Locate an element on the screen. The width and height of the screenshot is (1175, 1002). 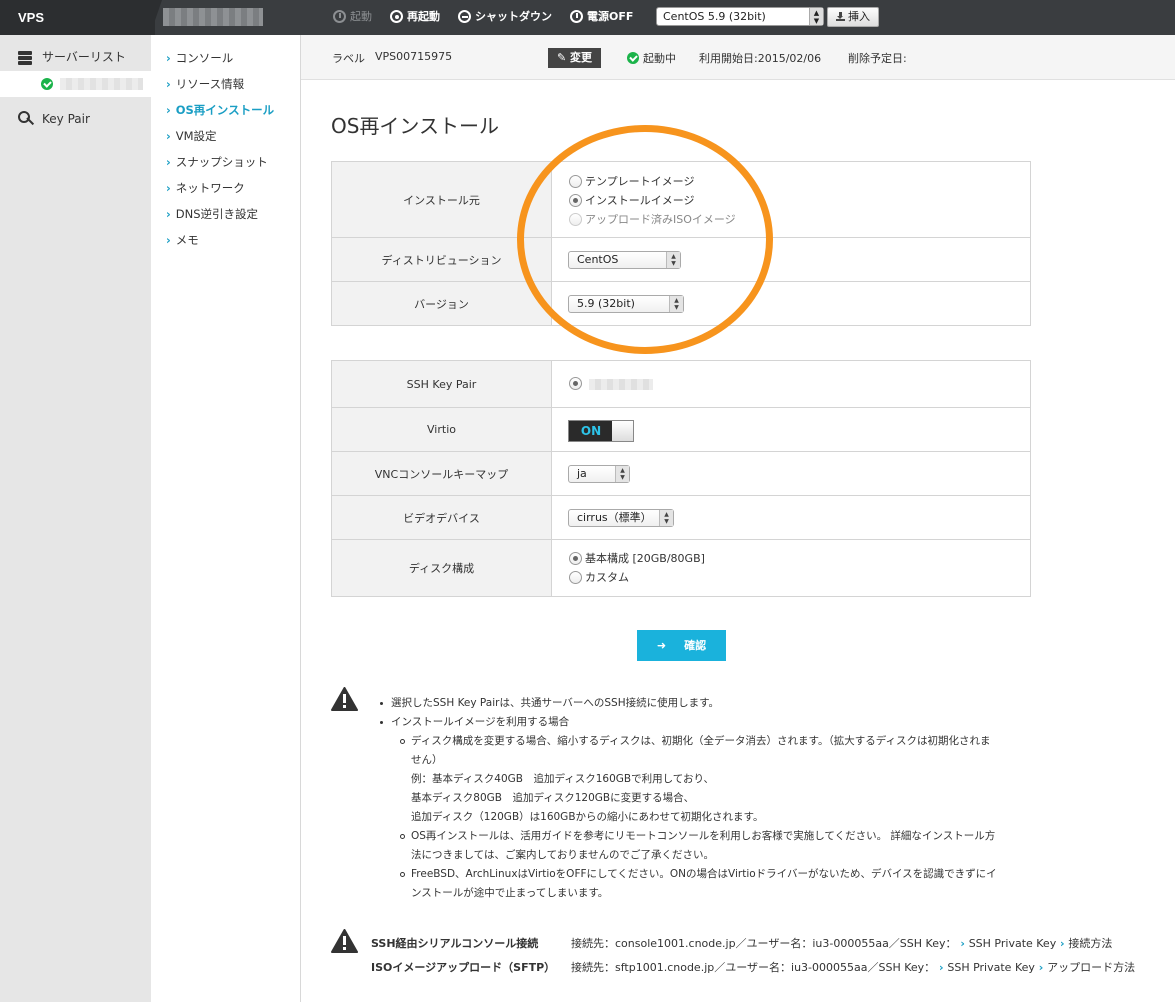
submenu-memo: › メモ is located at coordinates (182, 240).